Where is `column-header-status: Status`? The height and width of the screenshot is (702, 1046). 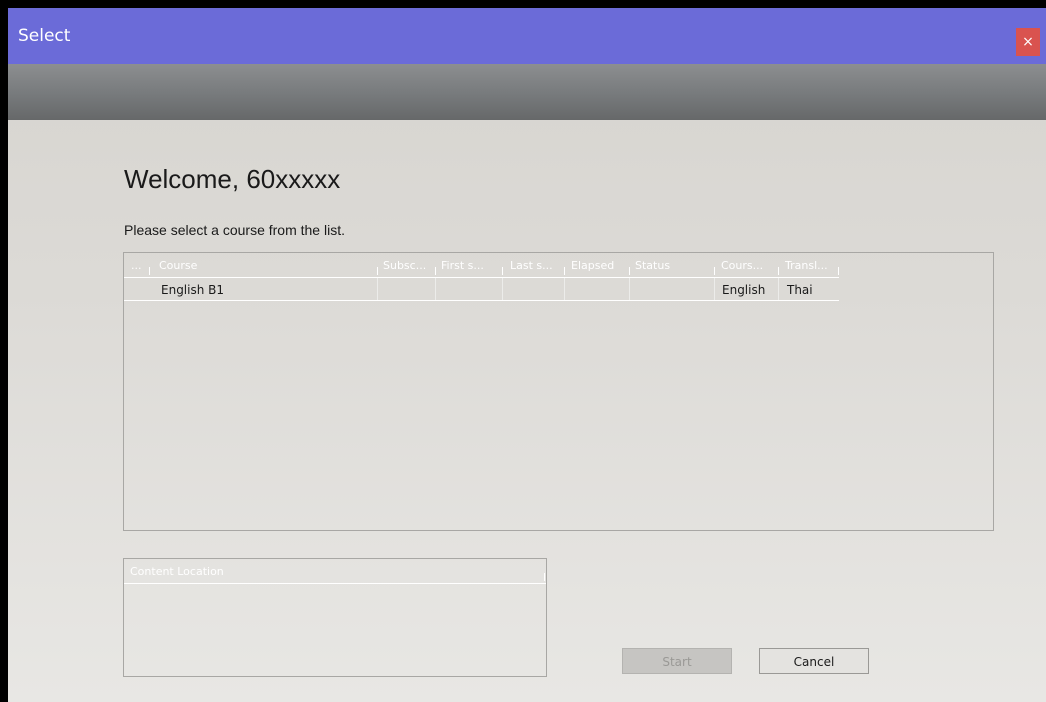 column-header-status: Status is located at coordinates (652, 265).